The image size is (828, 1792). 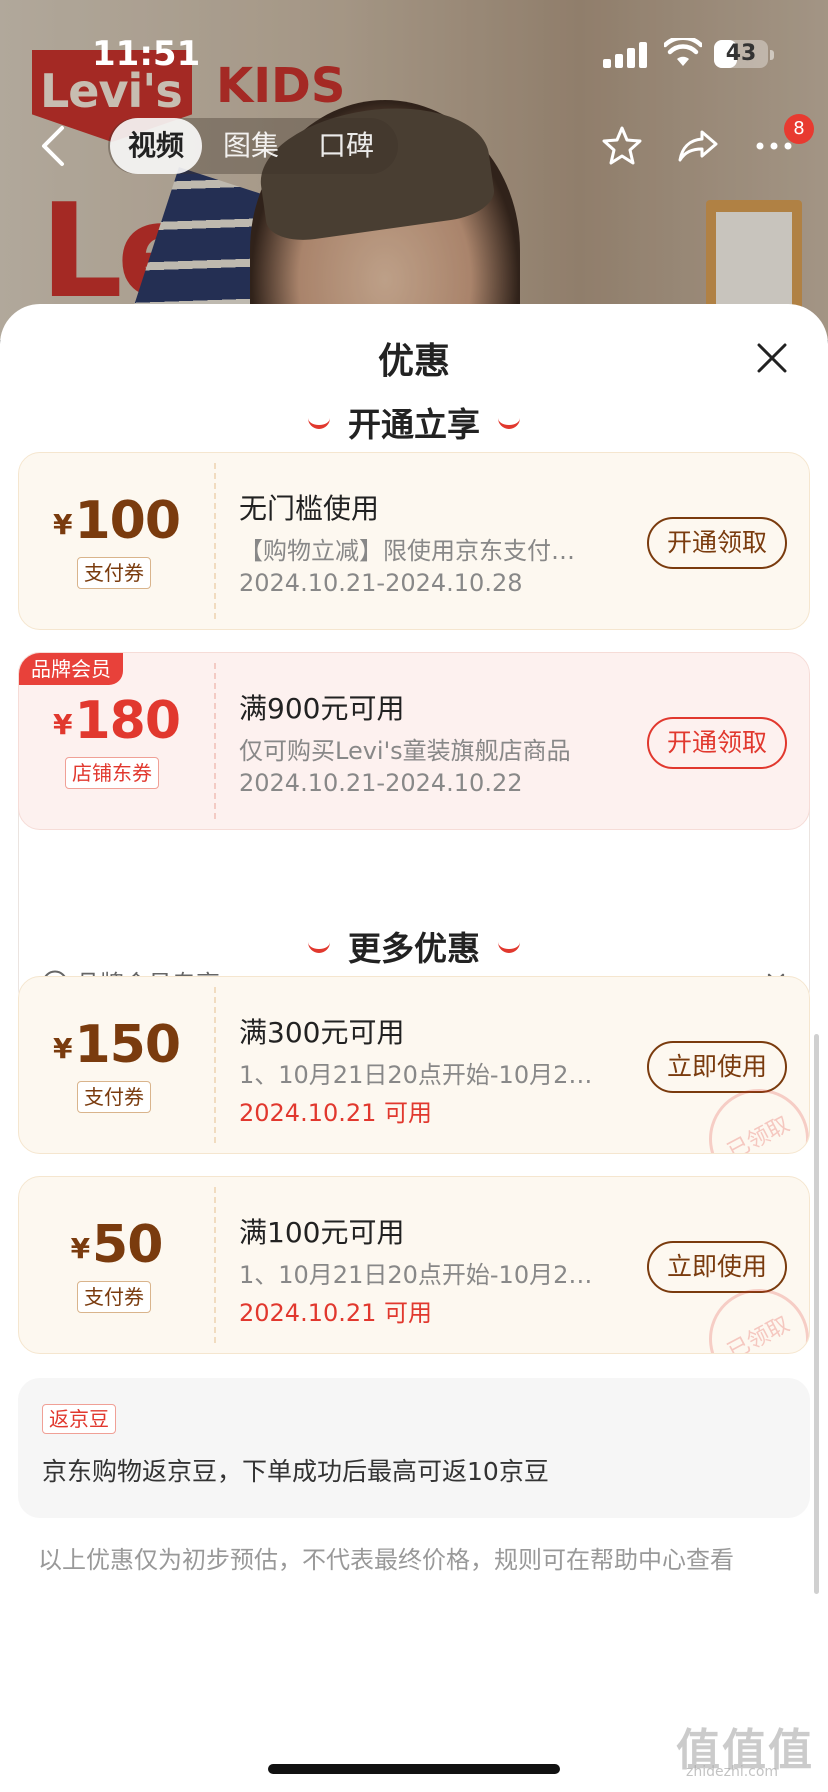 What do you see at coordinates (251, 146) in the screenshot?
I see `tab-gallery: 图集` at bounding box center [251, 146].